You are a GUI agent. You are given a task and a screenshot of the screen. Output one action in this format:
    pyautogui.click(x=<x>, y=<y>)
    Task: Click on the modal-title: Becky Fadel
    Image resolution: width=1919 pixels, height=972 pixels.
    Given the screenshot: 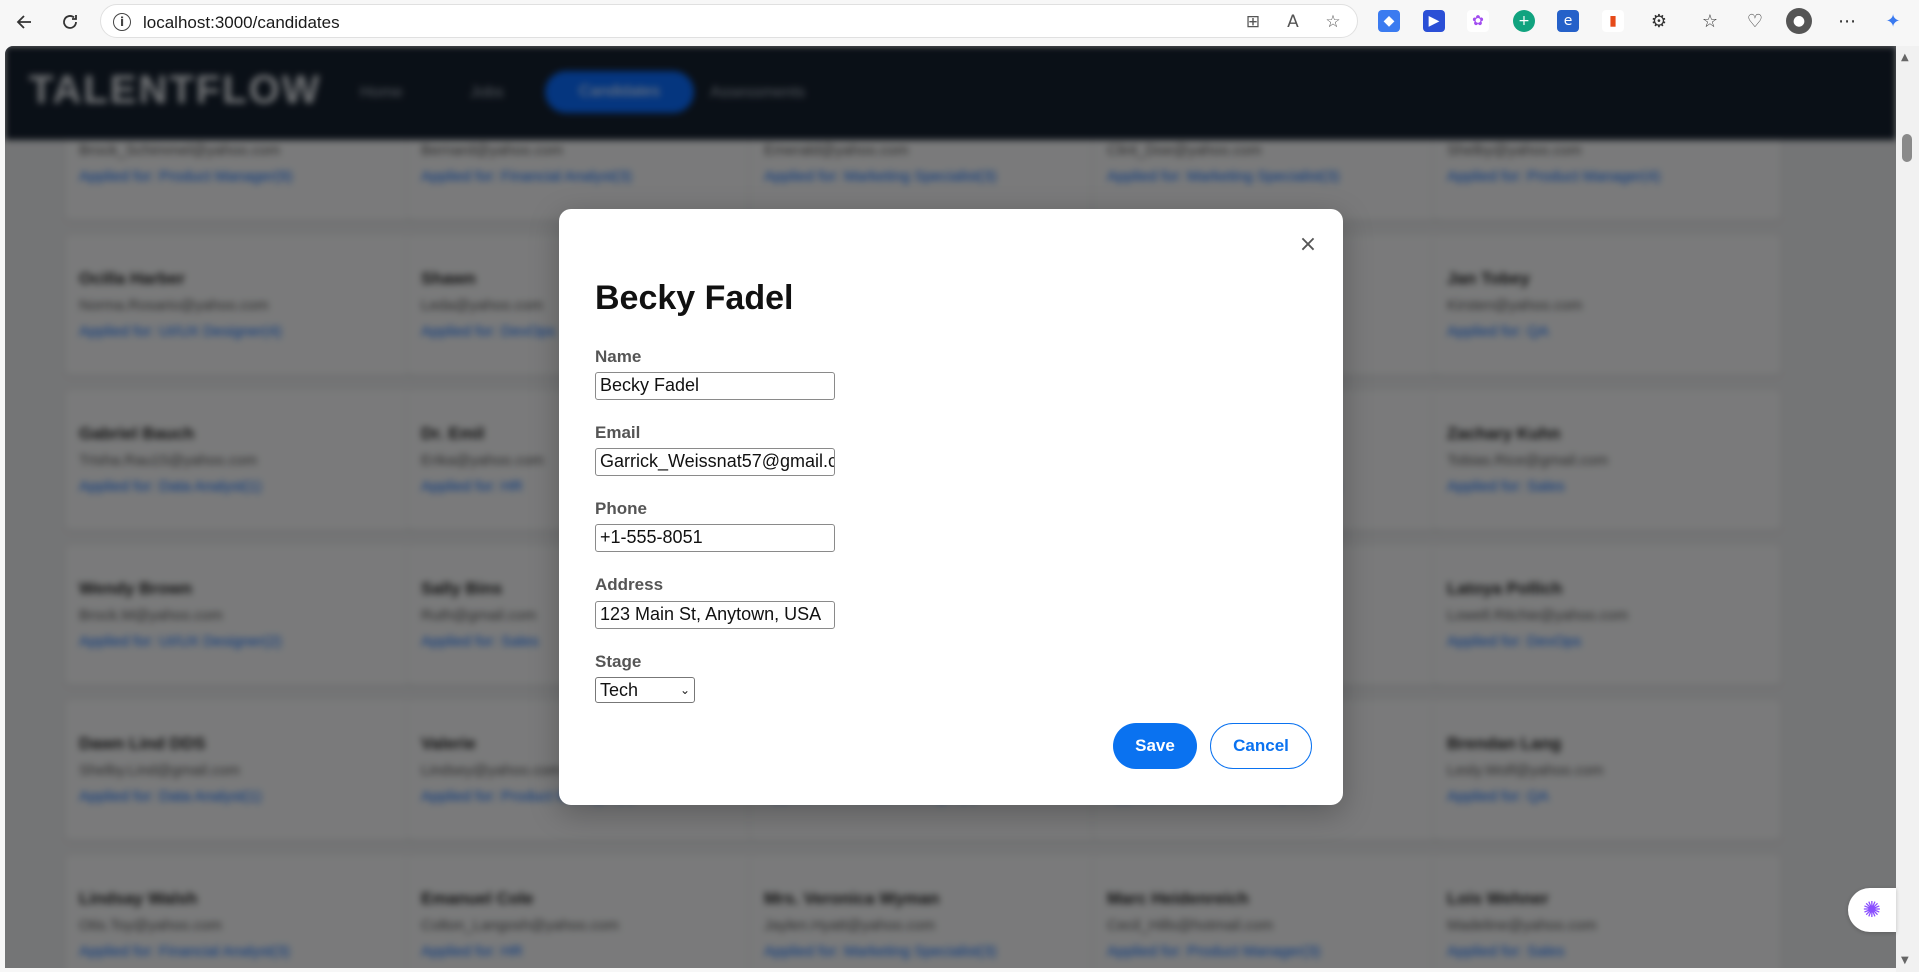 What is the action you would take?
    pyautogui.click(x=694, y=298)
    